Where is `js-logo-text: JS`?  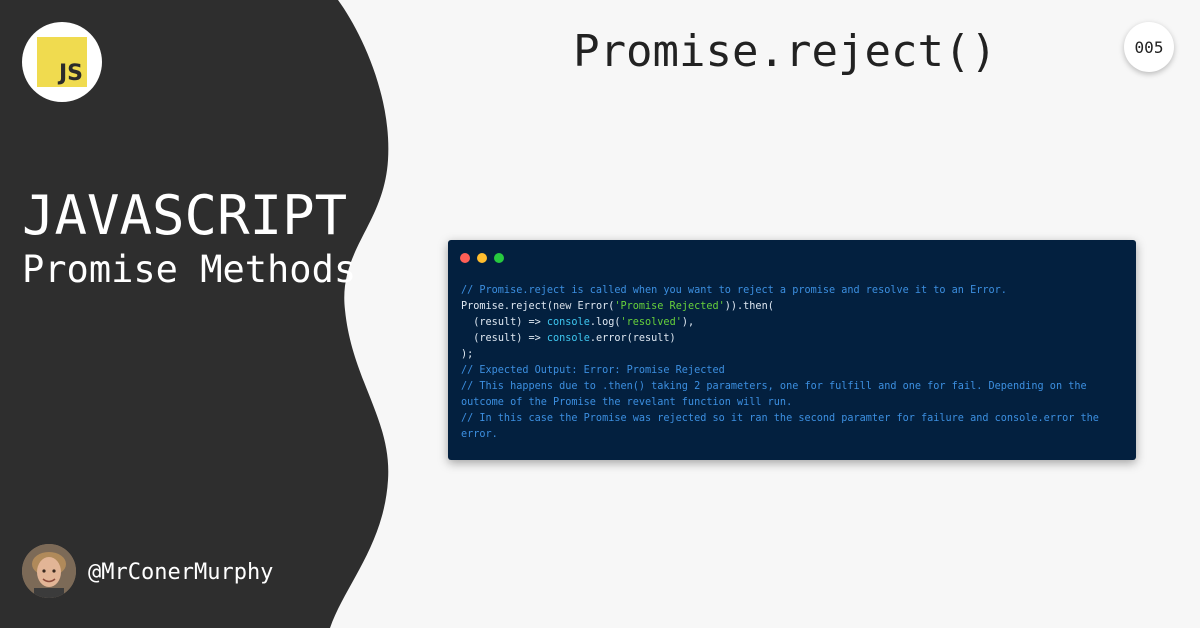
js-logo-text: JS is located at coordinates (70, 73).